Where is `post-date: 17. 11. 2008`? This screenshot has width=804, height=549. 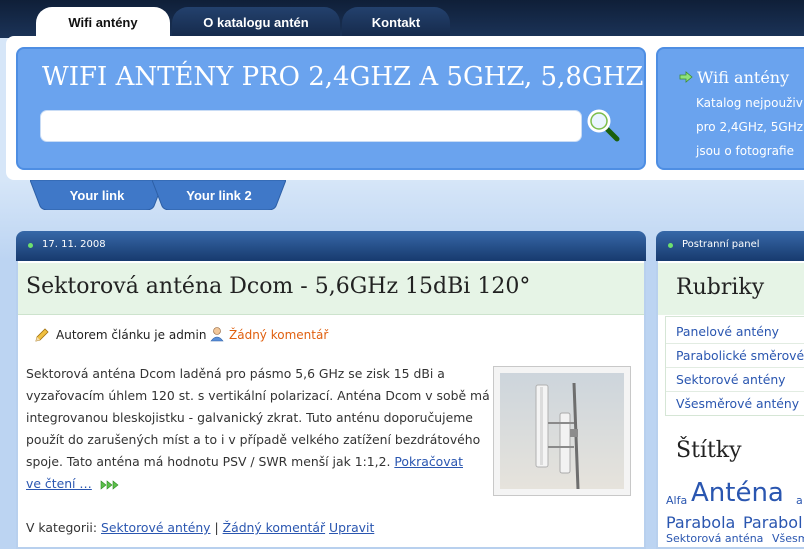 post-date: 17. 11. 2008 is located at coordinates (74, 244).